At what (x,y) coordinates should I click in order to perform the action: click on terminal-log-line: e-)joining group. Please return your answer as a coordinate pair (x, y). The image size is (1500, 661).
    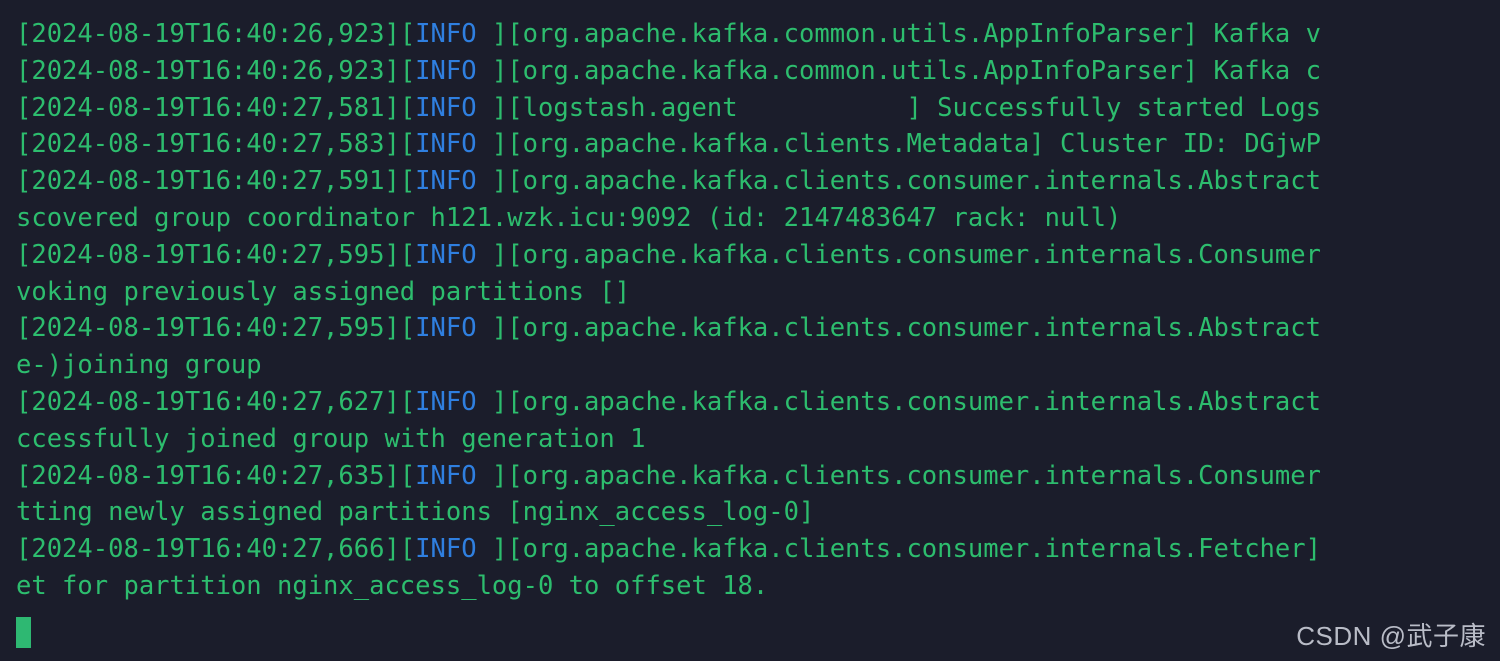
    Looking at the image, I should click on (758, 365).